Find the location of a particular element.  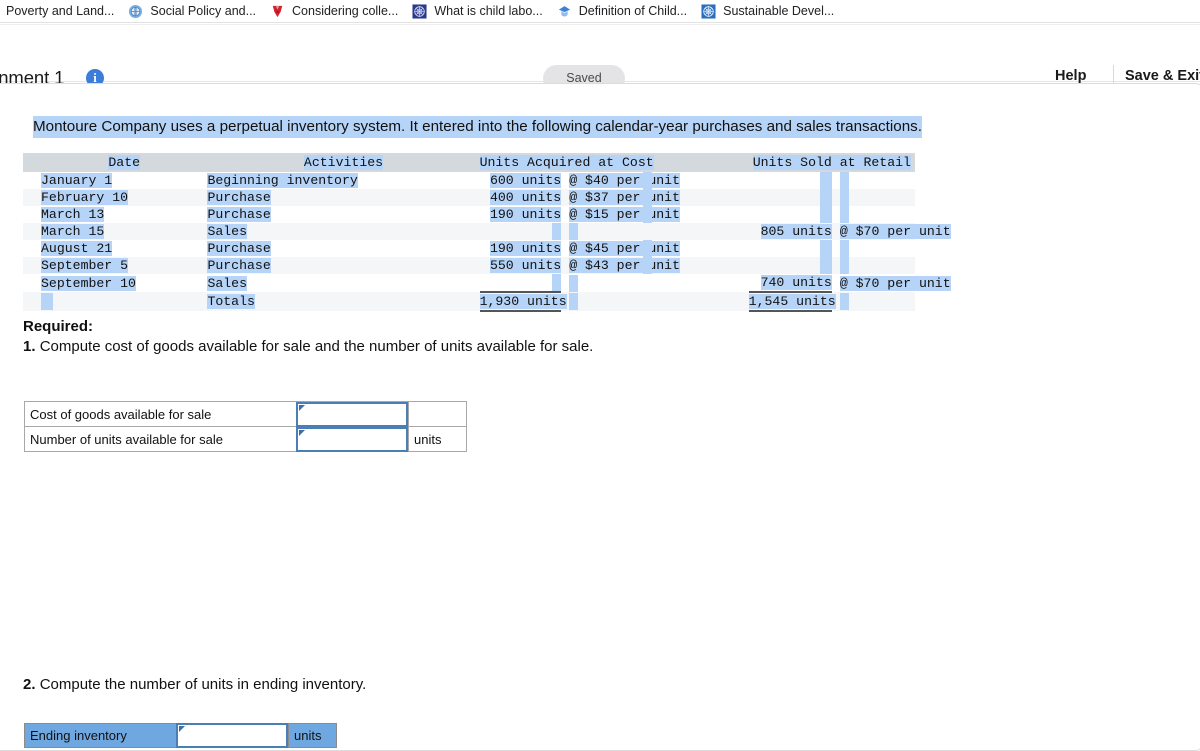

answer-label: Number of units available for sale is located at coordinates (160, 439).